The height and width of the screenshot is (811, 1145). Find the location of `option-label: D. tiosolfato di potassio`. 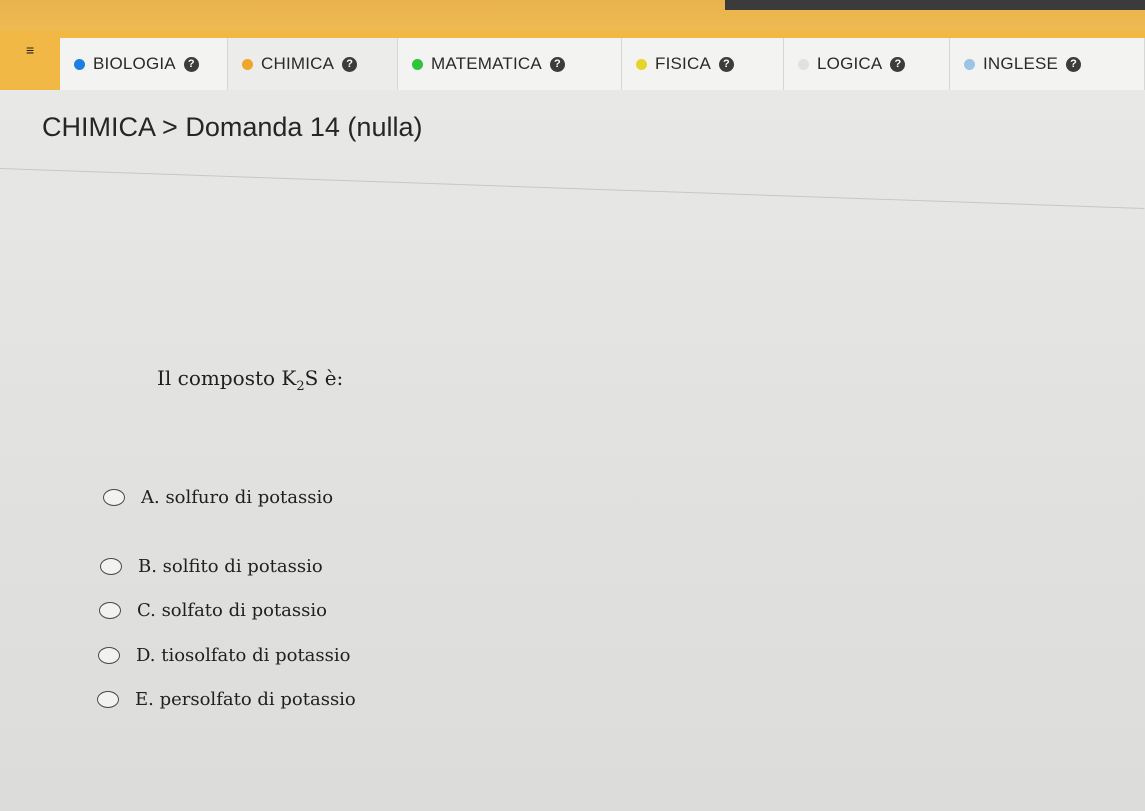

option-label: D. tiosolfato di potassio is located at coordinates (243, 655).